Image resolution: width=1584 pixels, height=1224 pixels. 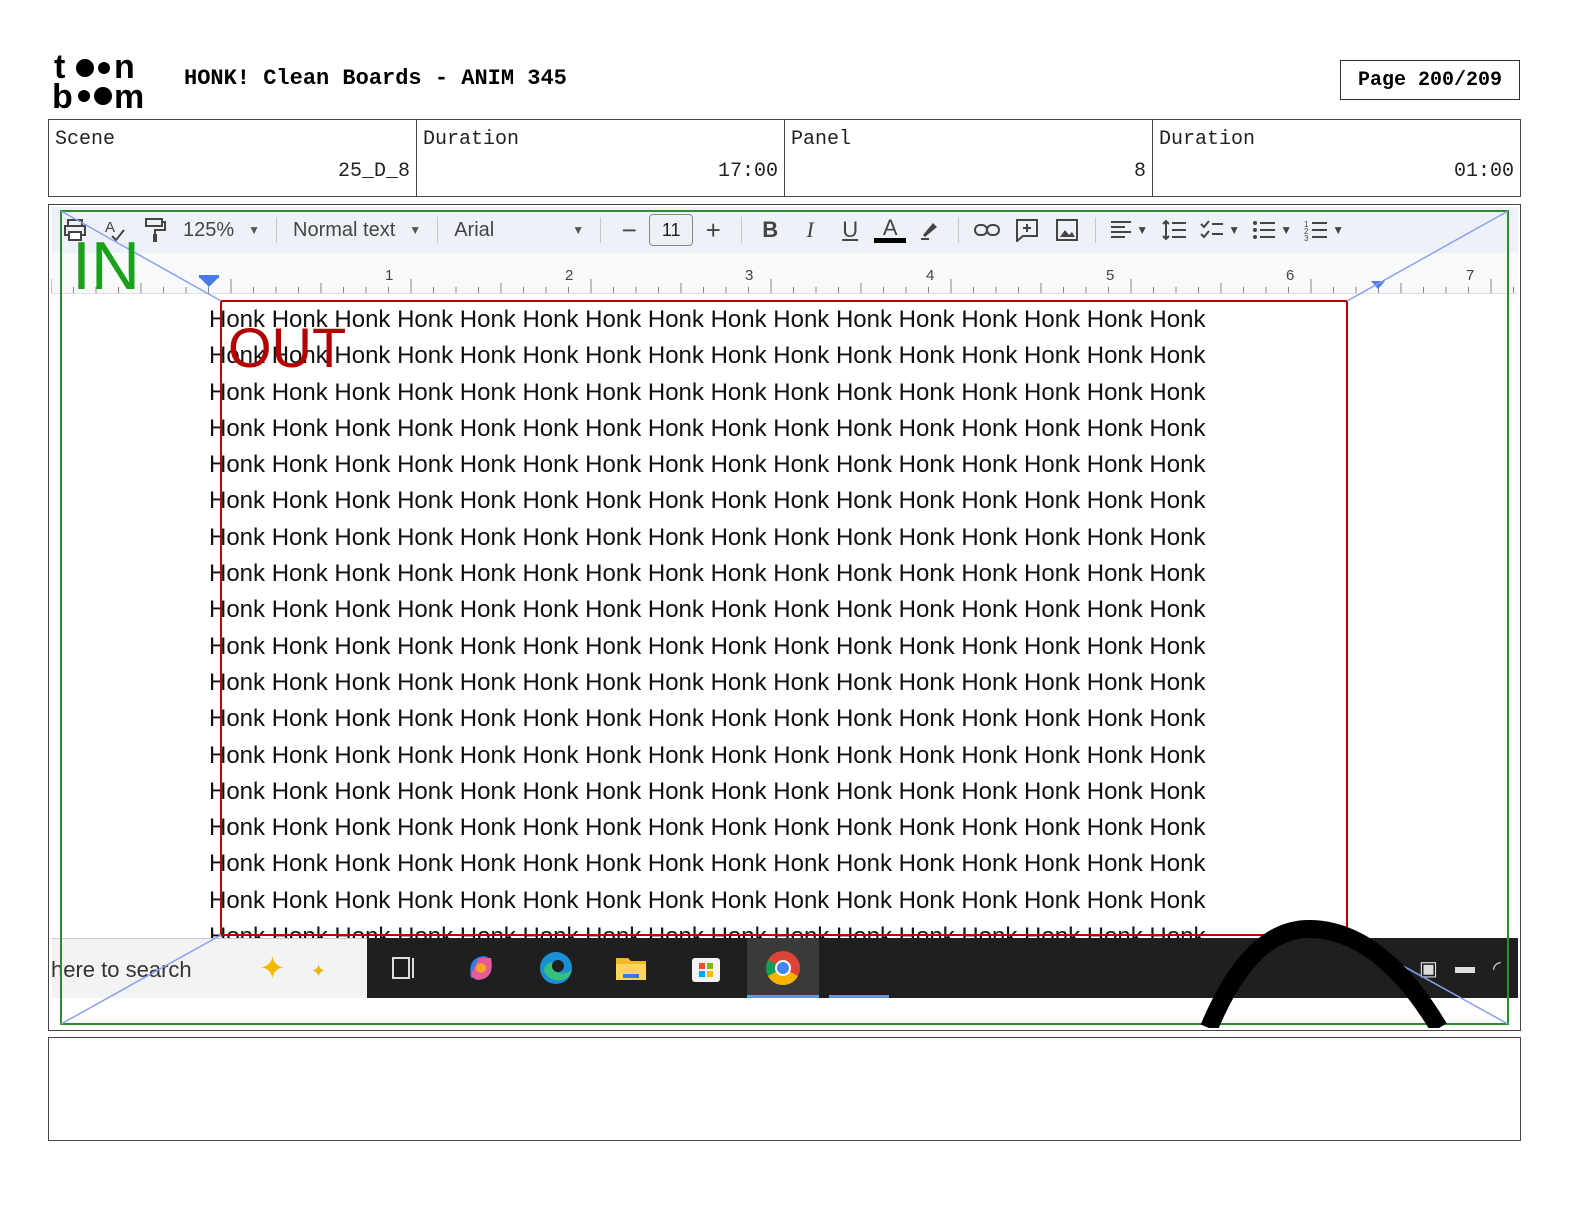 What do you see at coordinates (474, 229) in the screenshot?
I see `font-value: Arial` at bounding box center [474, 229].